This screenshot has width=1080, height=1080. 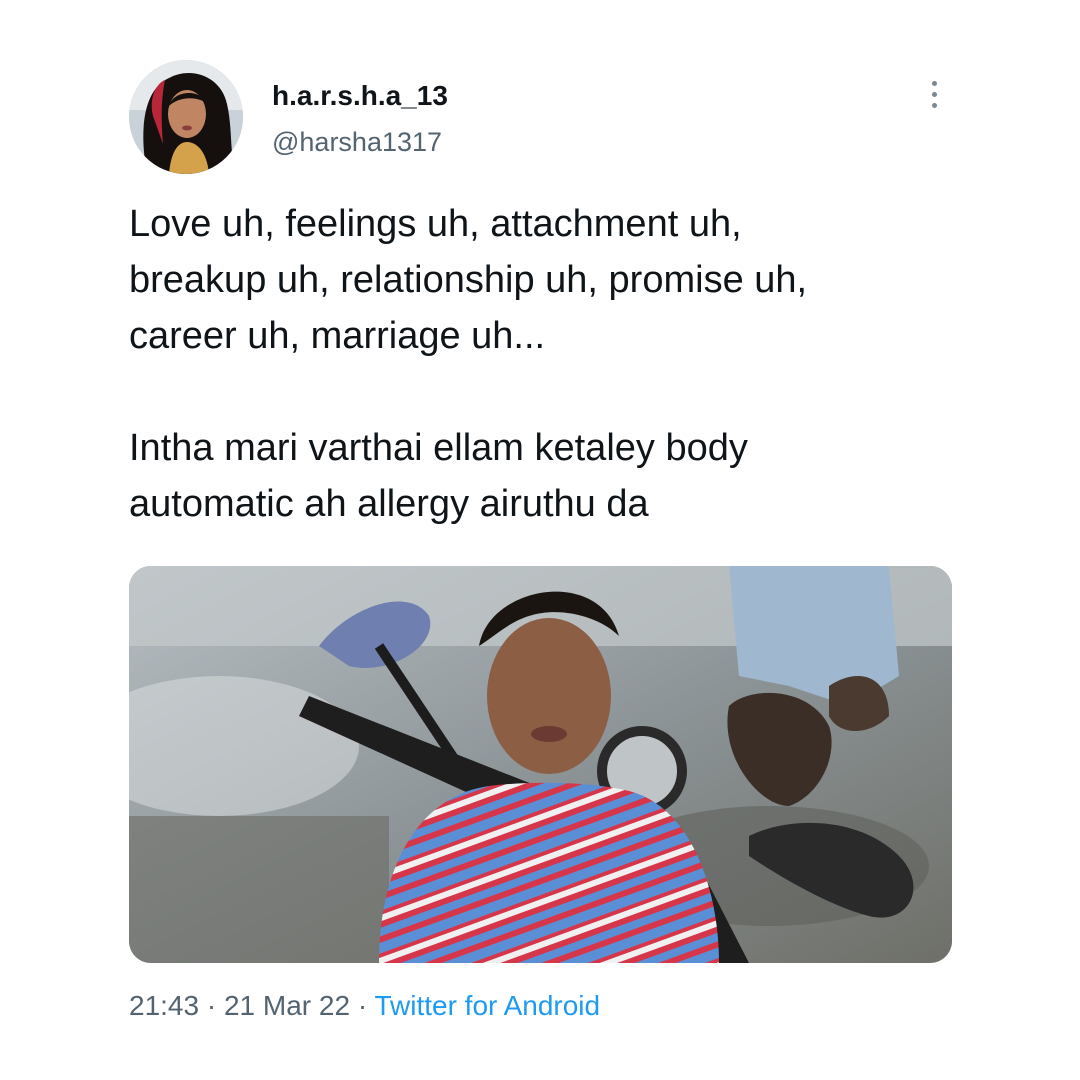 I want to click on tweet-metadata: 21:43 · 21 Mar 22 · Twitter for Android, so click(x=364, y=1006).